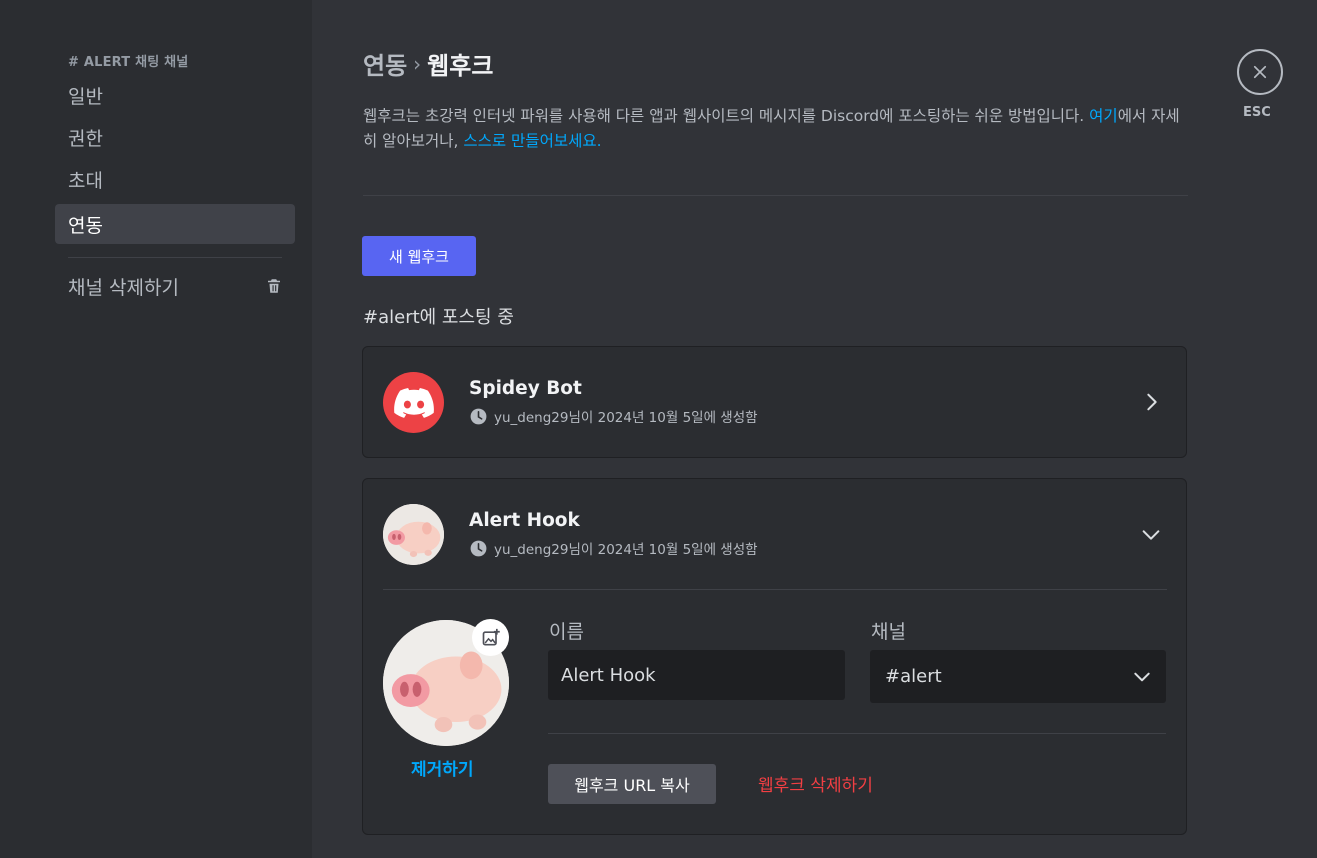 The height and width of the screenshot is (858, 1317). What do you see at coordinates (85, 225) in the screenshot?
I see `sidebar-item-label: 연동` at bounding box center [85, 225].